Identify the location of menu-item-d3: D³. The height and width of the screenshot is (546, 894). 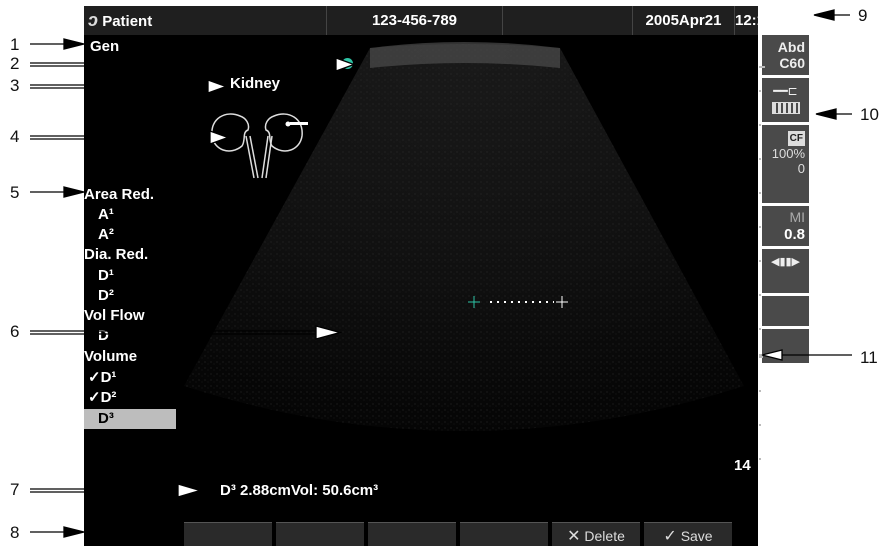
(106, 418).